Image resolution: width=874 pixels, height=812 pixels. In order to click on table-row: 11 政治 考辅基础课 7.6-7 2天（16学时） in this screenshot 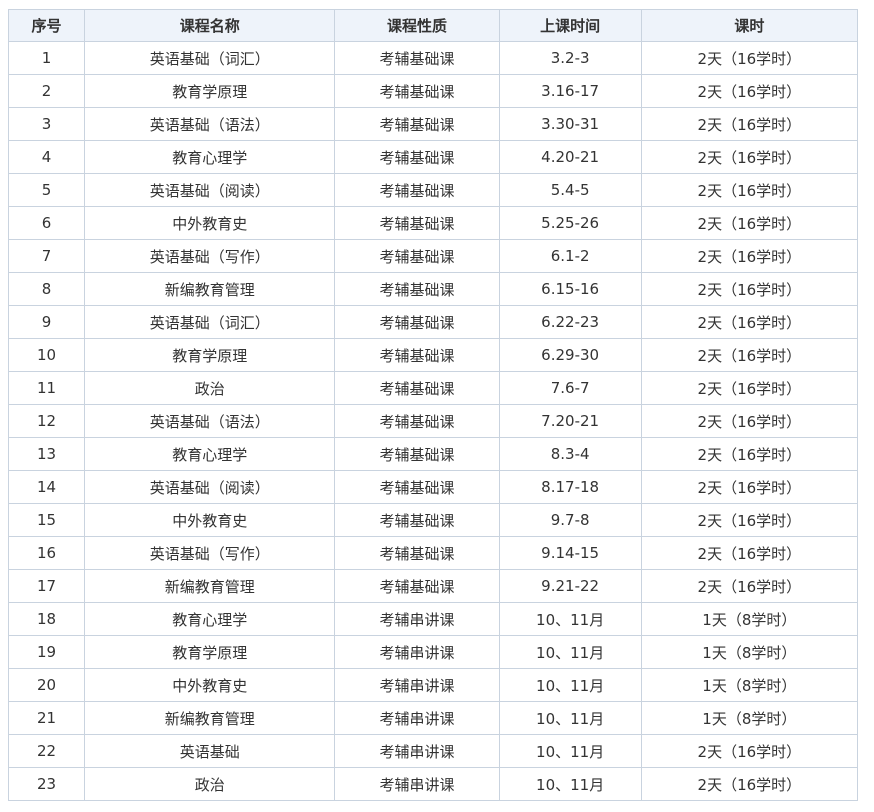, I will do `click(433, 388)`.